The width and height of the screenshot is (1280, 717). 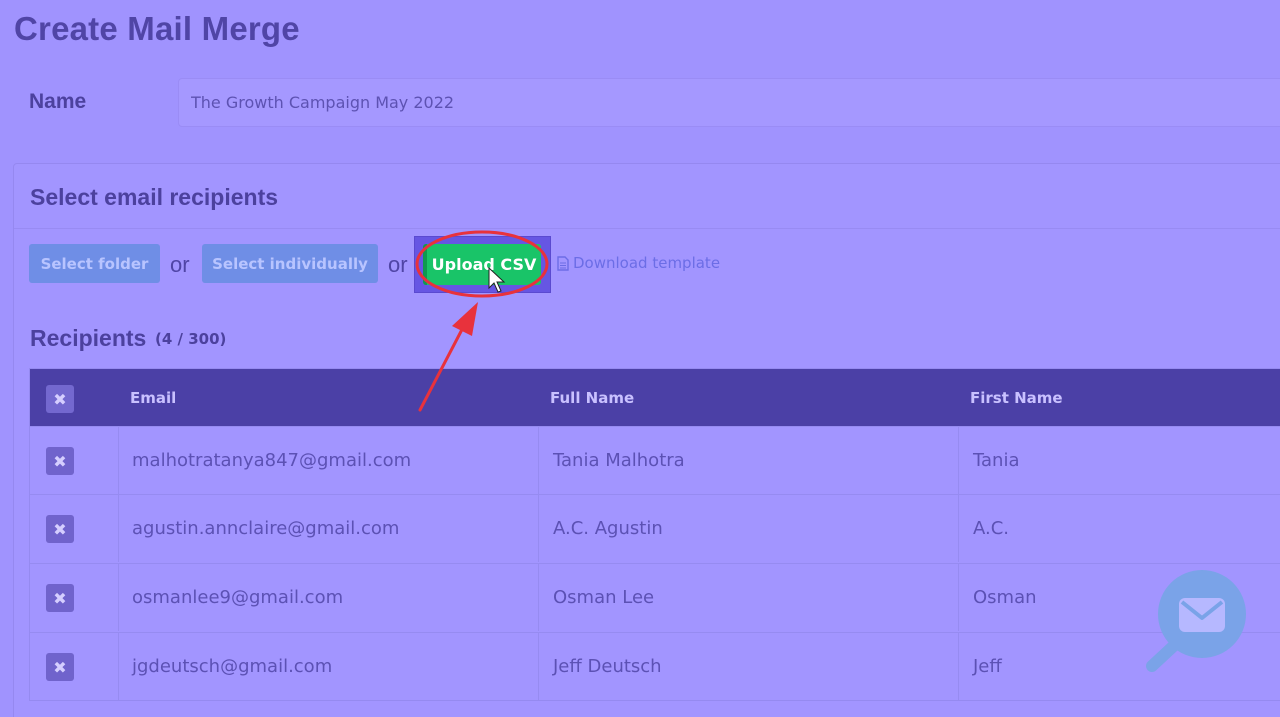 I want to click on email-cell: agustin.annclaire@gmail.com, so click(x=266, y=528).